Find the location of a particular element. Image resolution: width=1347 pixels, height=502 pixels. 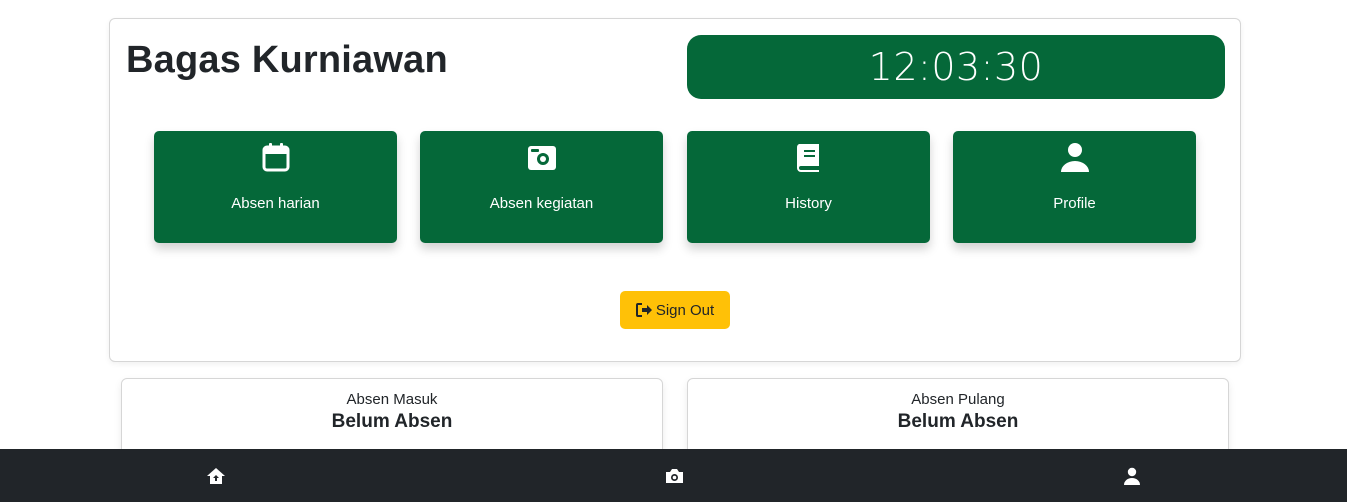

absen-pulang-label: Absen Pulang is located at coordinates (958, 399).